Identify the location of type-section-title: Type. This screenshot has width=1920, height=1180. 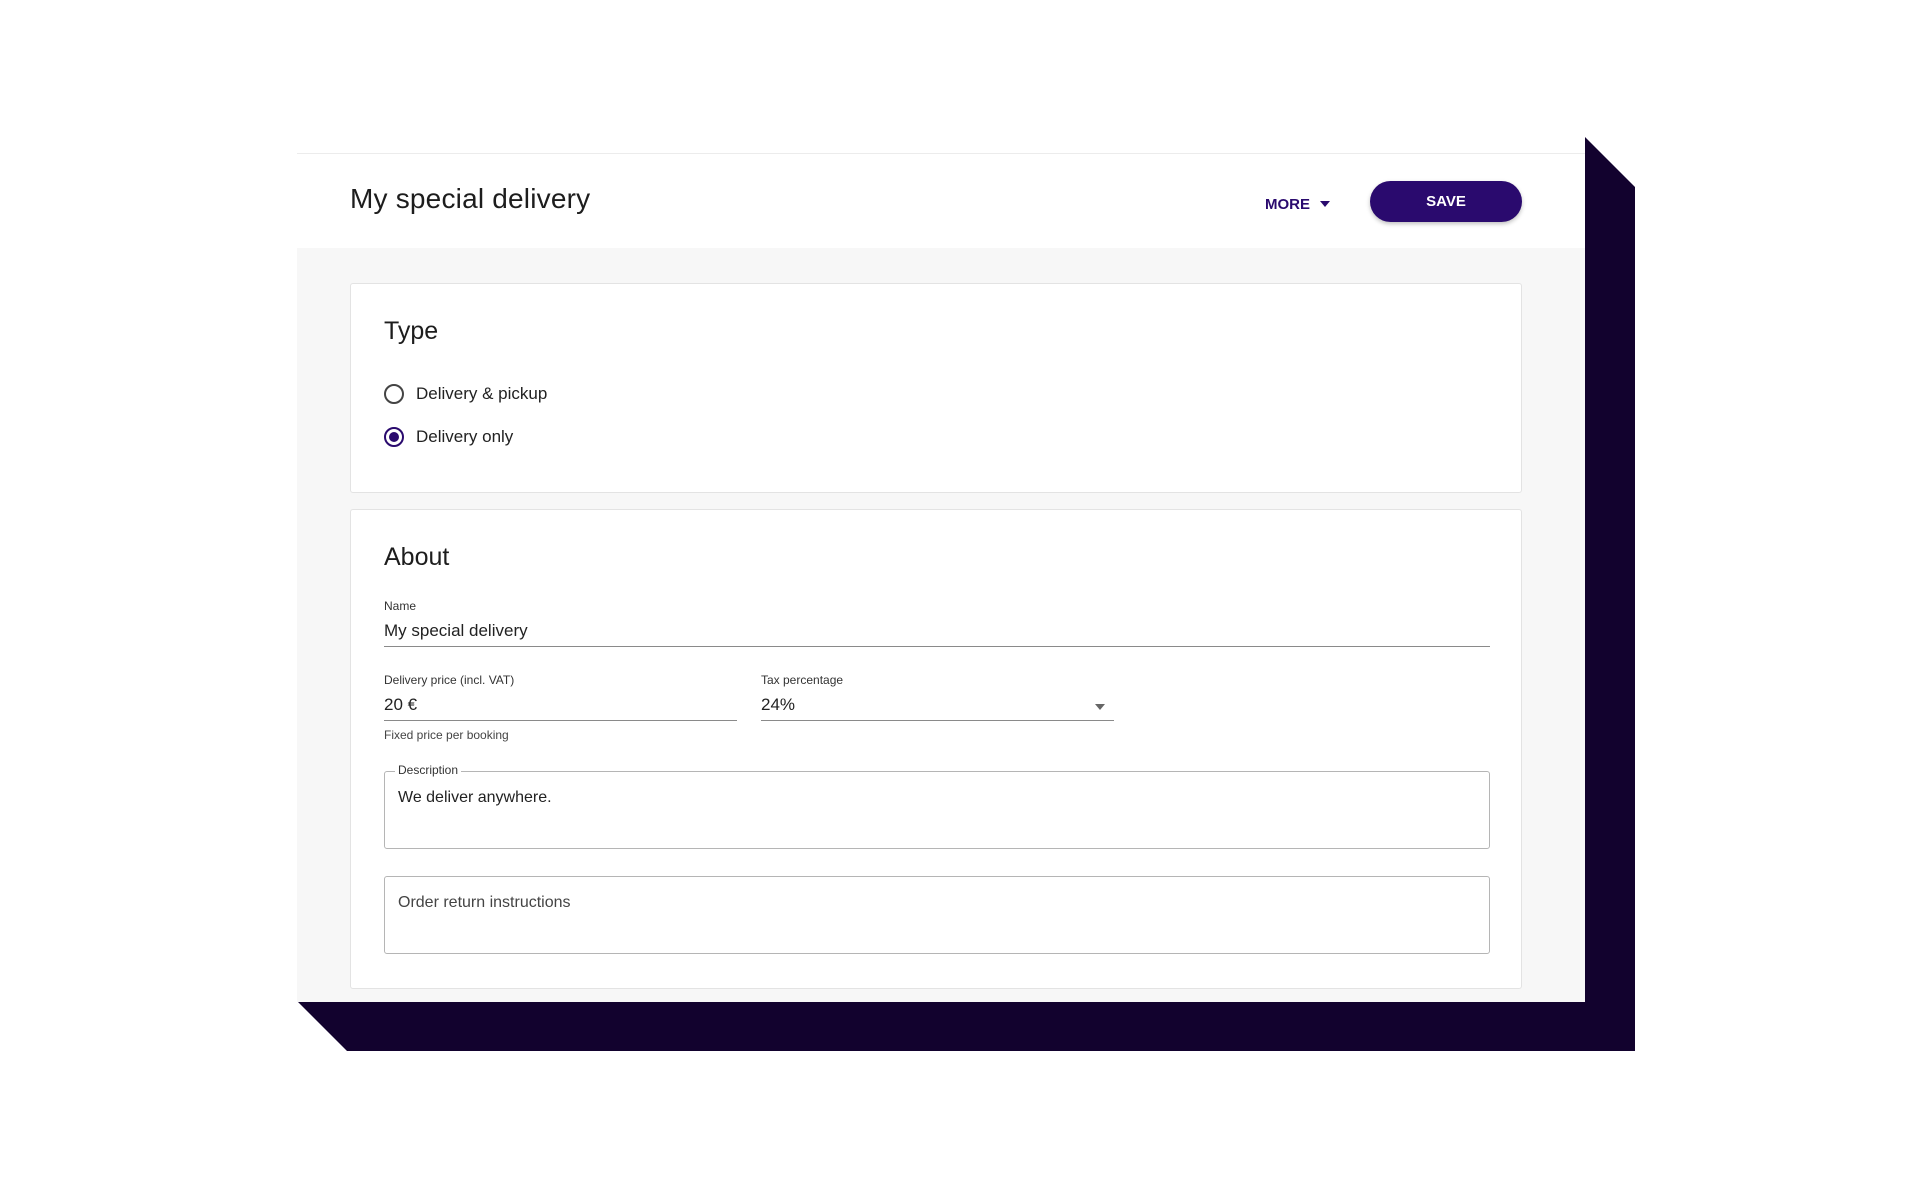
(411, 331).